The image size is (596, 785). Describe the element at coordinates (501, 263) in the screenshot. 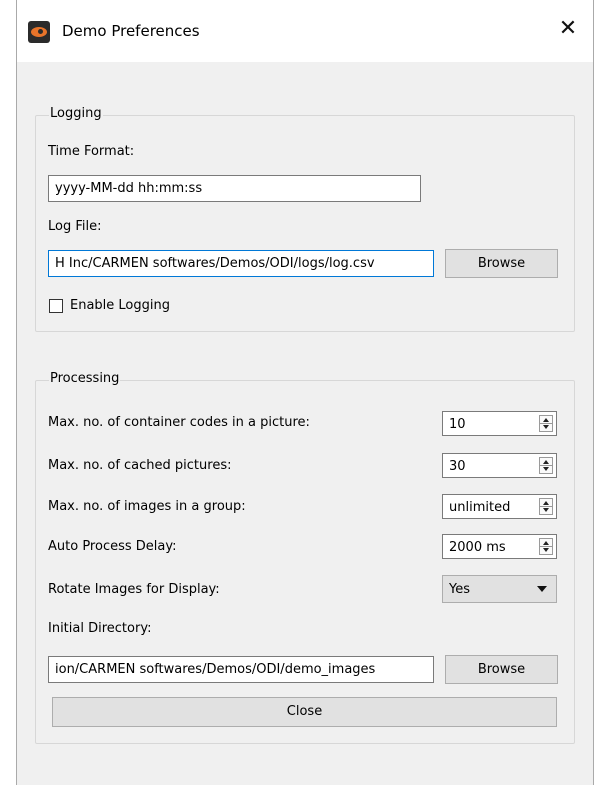

I see `log-file-browse-button: Browse` at that location.